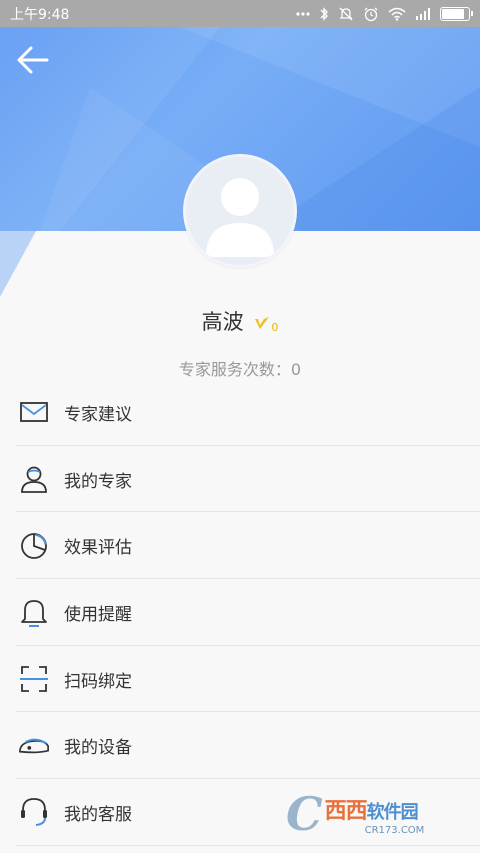 This screenshot has height=853, width=480. Describe the element at coordinates (98, 814) in the screenshot. I see `menu-item-label: 我的客服` at that location.